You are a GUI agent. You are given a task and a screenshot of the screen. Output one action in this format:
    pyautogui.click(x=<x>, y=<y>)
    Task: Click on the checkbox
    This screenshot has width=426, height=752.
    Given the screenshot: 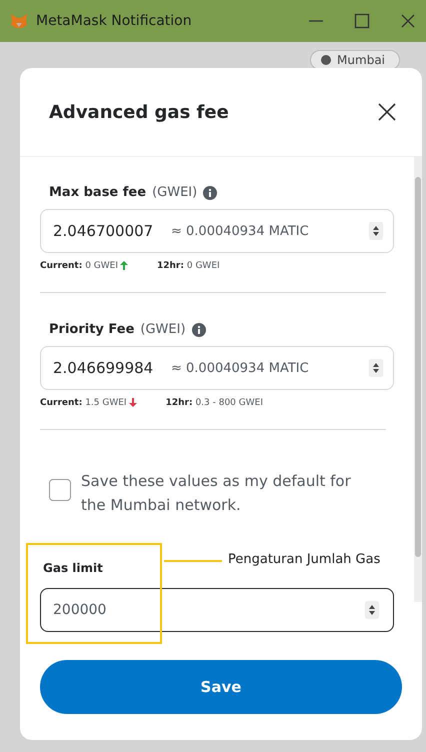 What is the action you would take?
    pyautogui.click(x=60, y=490)
    